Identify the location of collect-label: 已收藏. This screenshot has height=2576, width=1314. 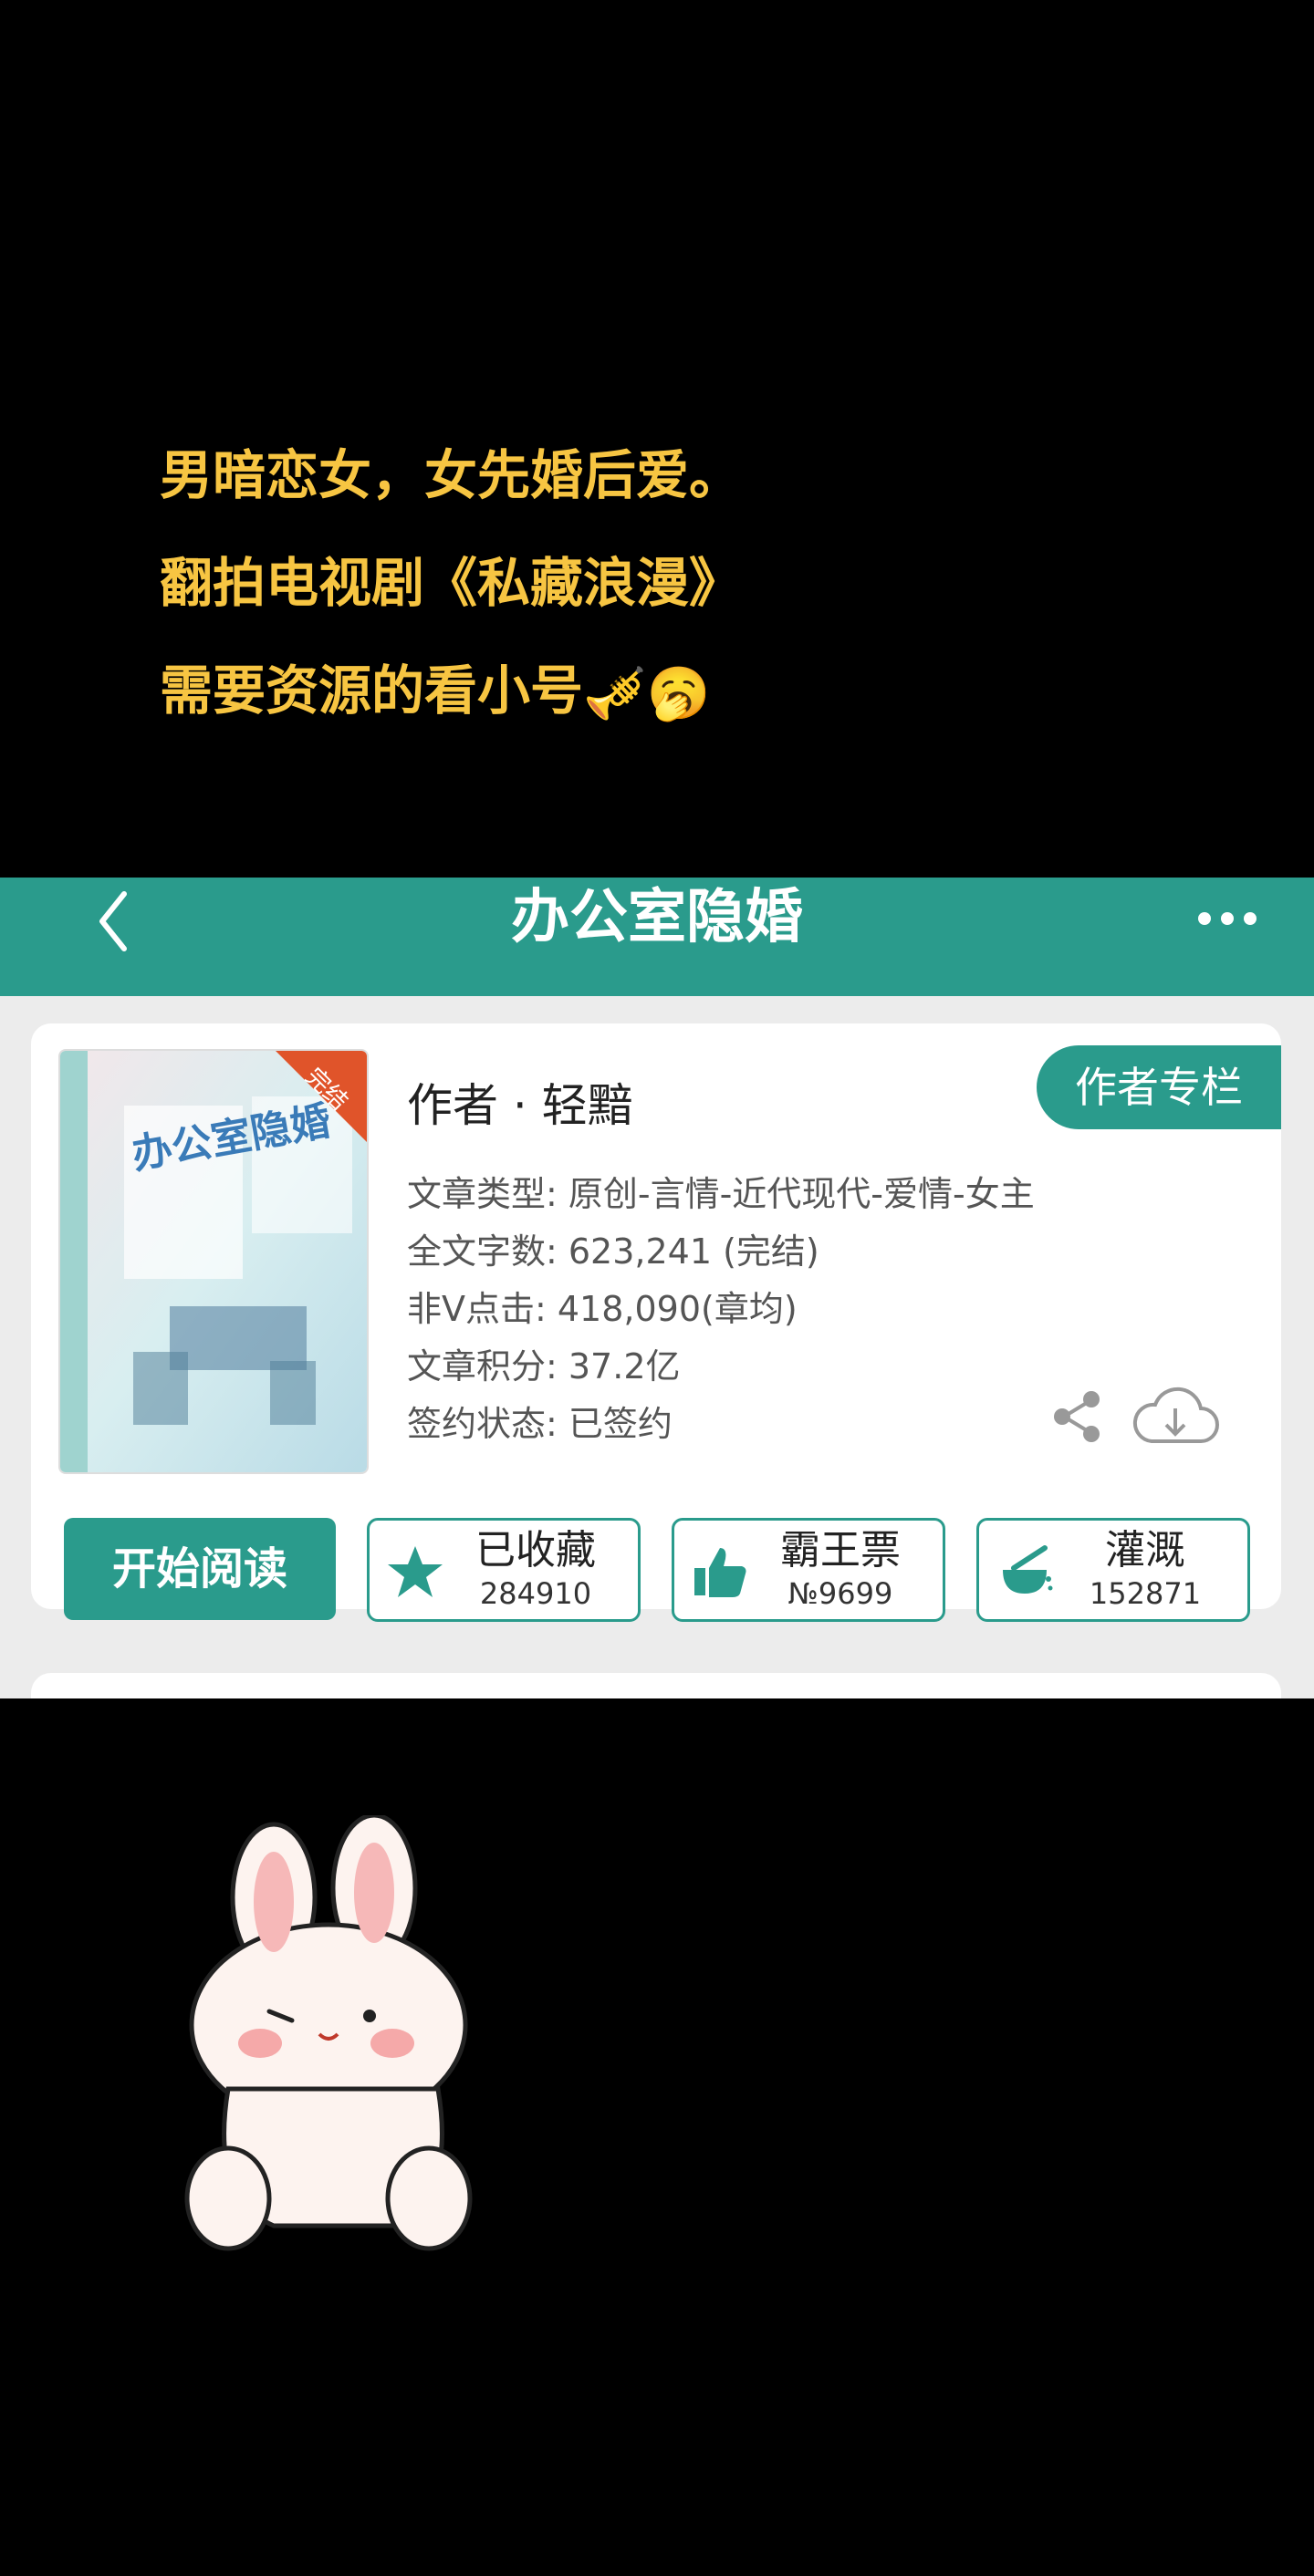
(535, 1550).